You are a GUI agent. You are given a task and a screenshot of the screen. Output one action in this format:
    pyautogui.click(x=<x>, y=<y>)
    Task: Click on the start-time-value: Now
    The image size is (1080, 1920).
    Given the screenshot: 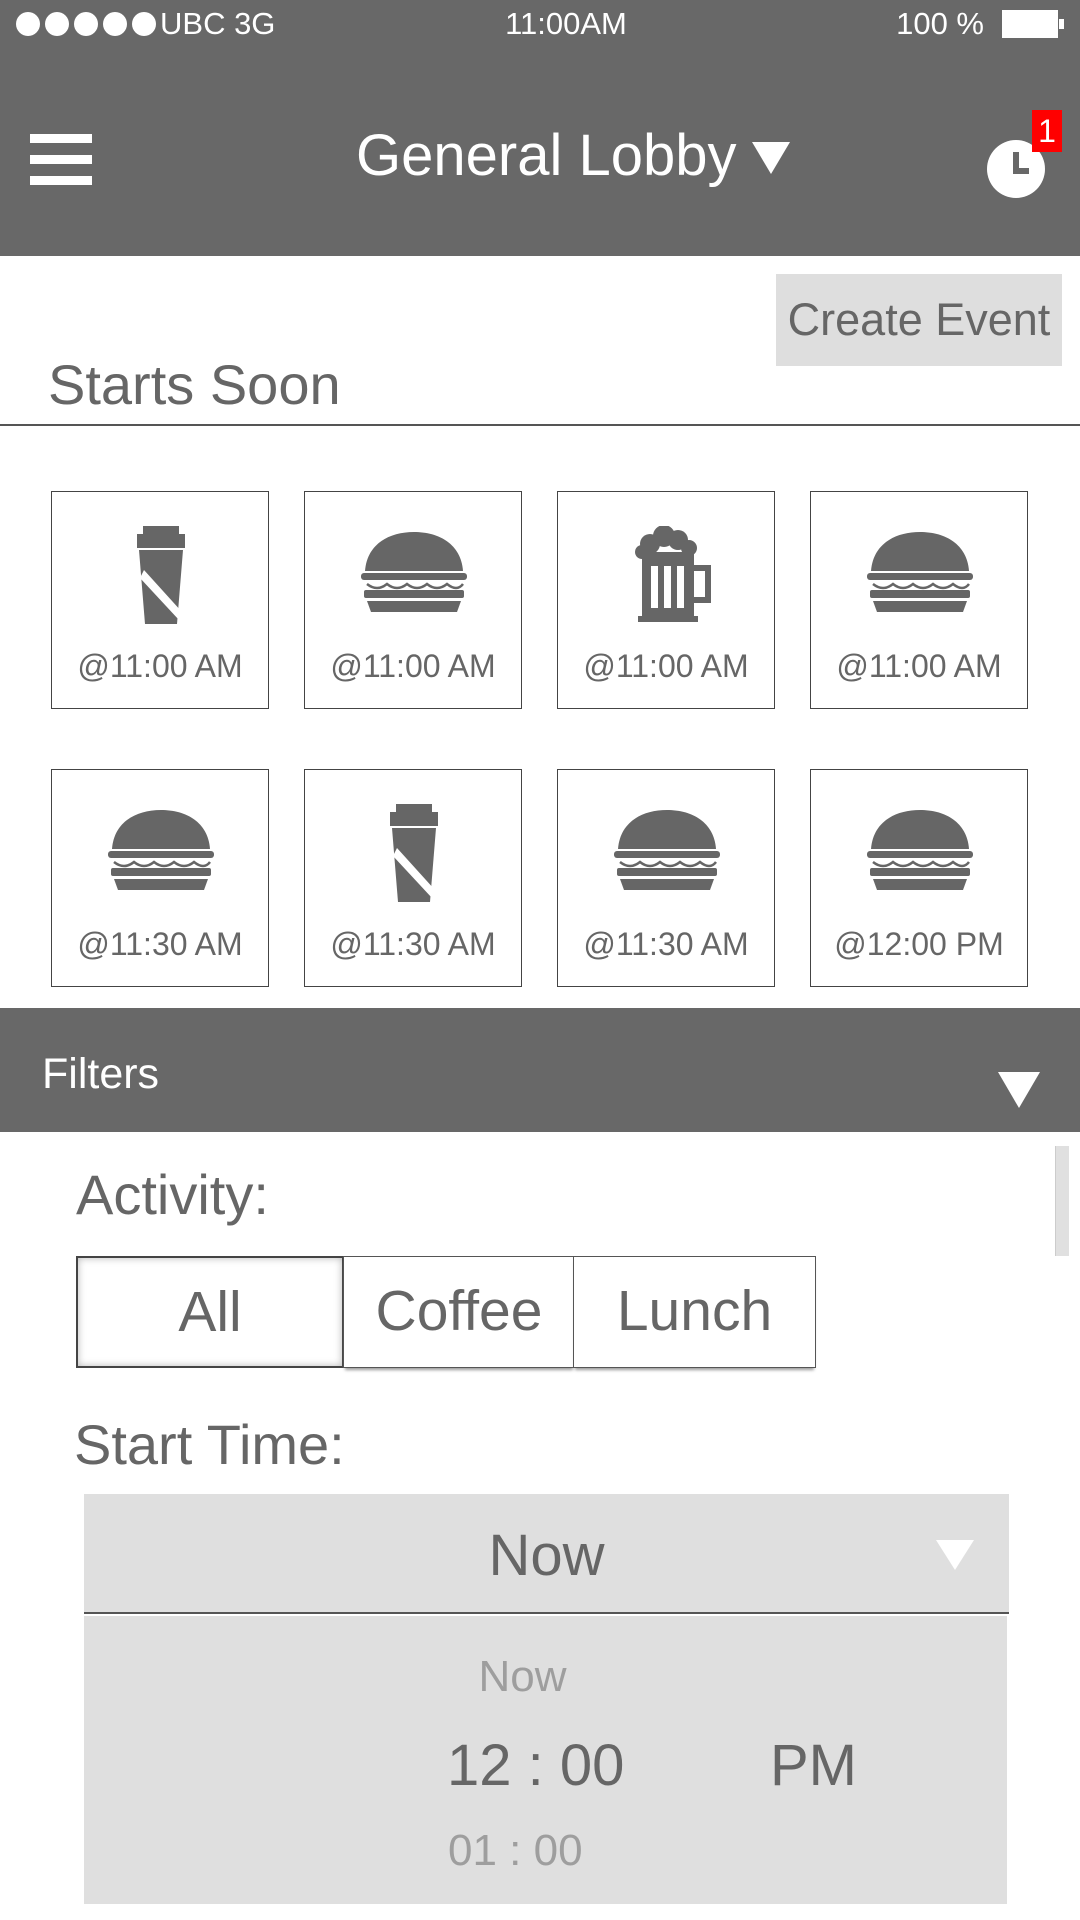 What is the action you would take?
    pyautogui.click(x=546, y=1555)
    